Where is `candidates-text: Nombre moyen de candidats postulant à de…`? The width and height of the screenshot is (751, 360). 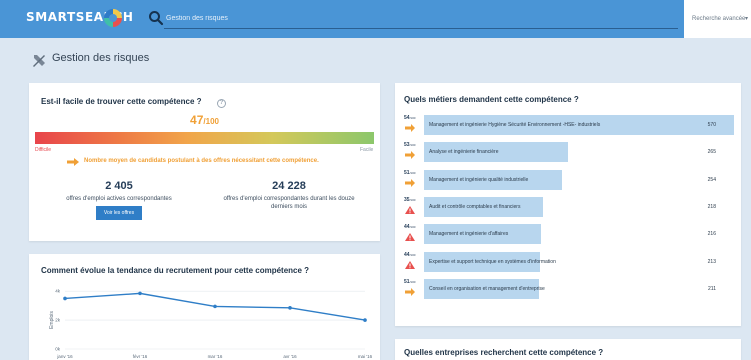
candidates-text: Nombre moyen de candidats postulant à de… is located at coordinates (201, 161).